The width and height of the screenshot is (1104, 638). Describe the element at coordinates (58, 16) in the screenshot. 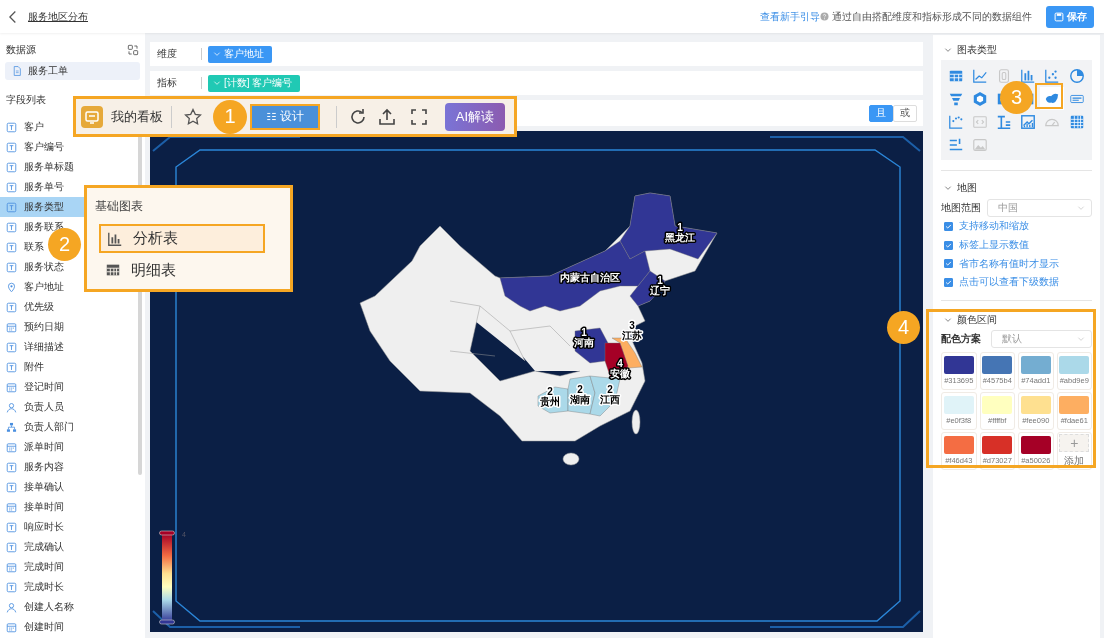

I see `page-title: 服务地区分布` at that location.